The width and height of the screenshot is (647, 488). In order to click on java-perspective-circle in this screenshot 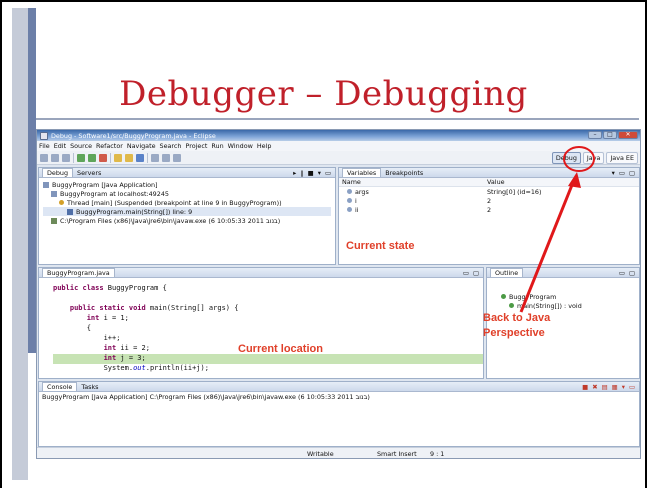, I will do `click(579, 159)`.